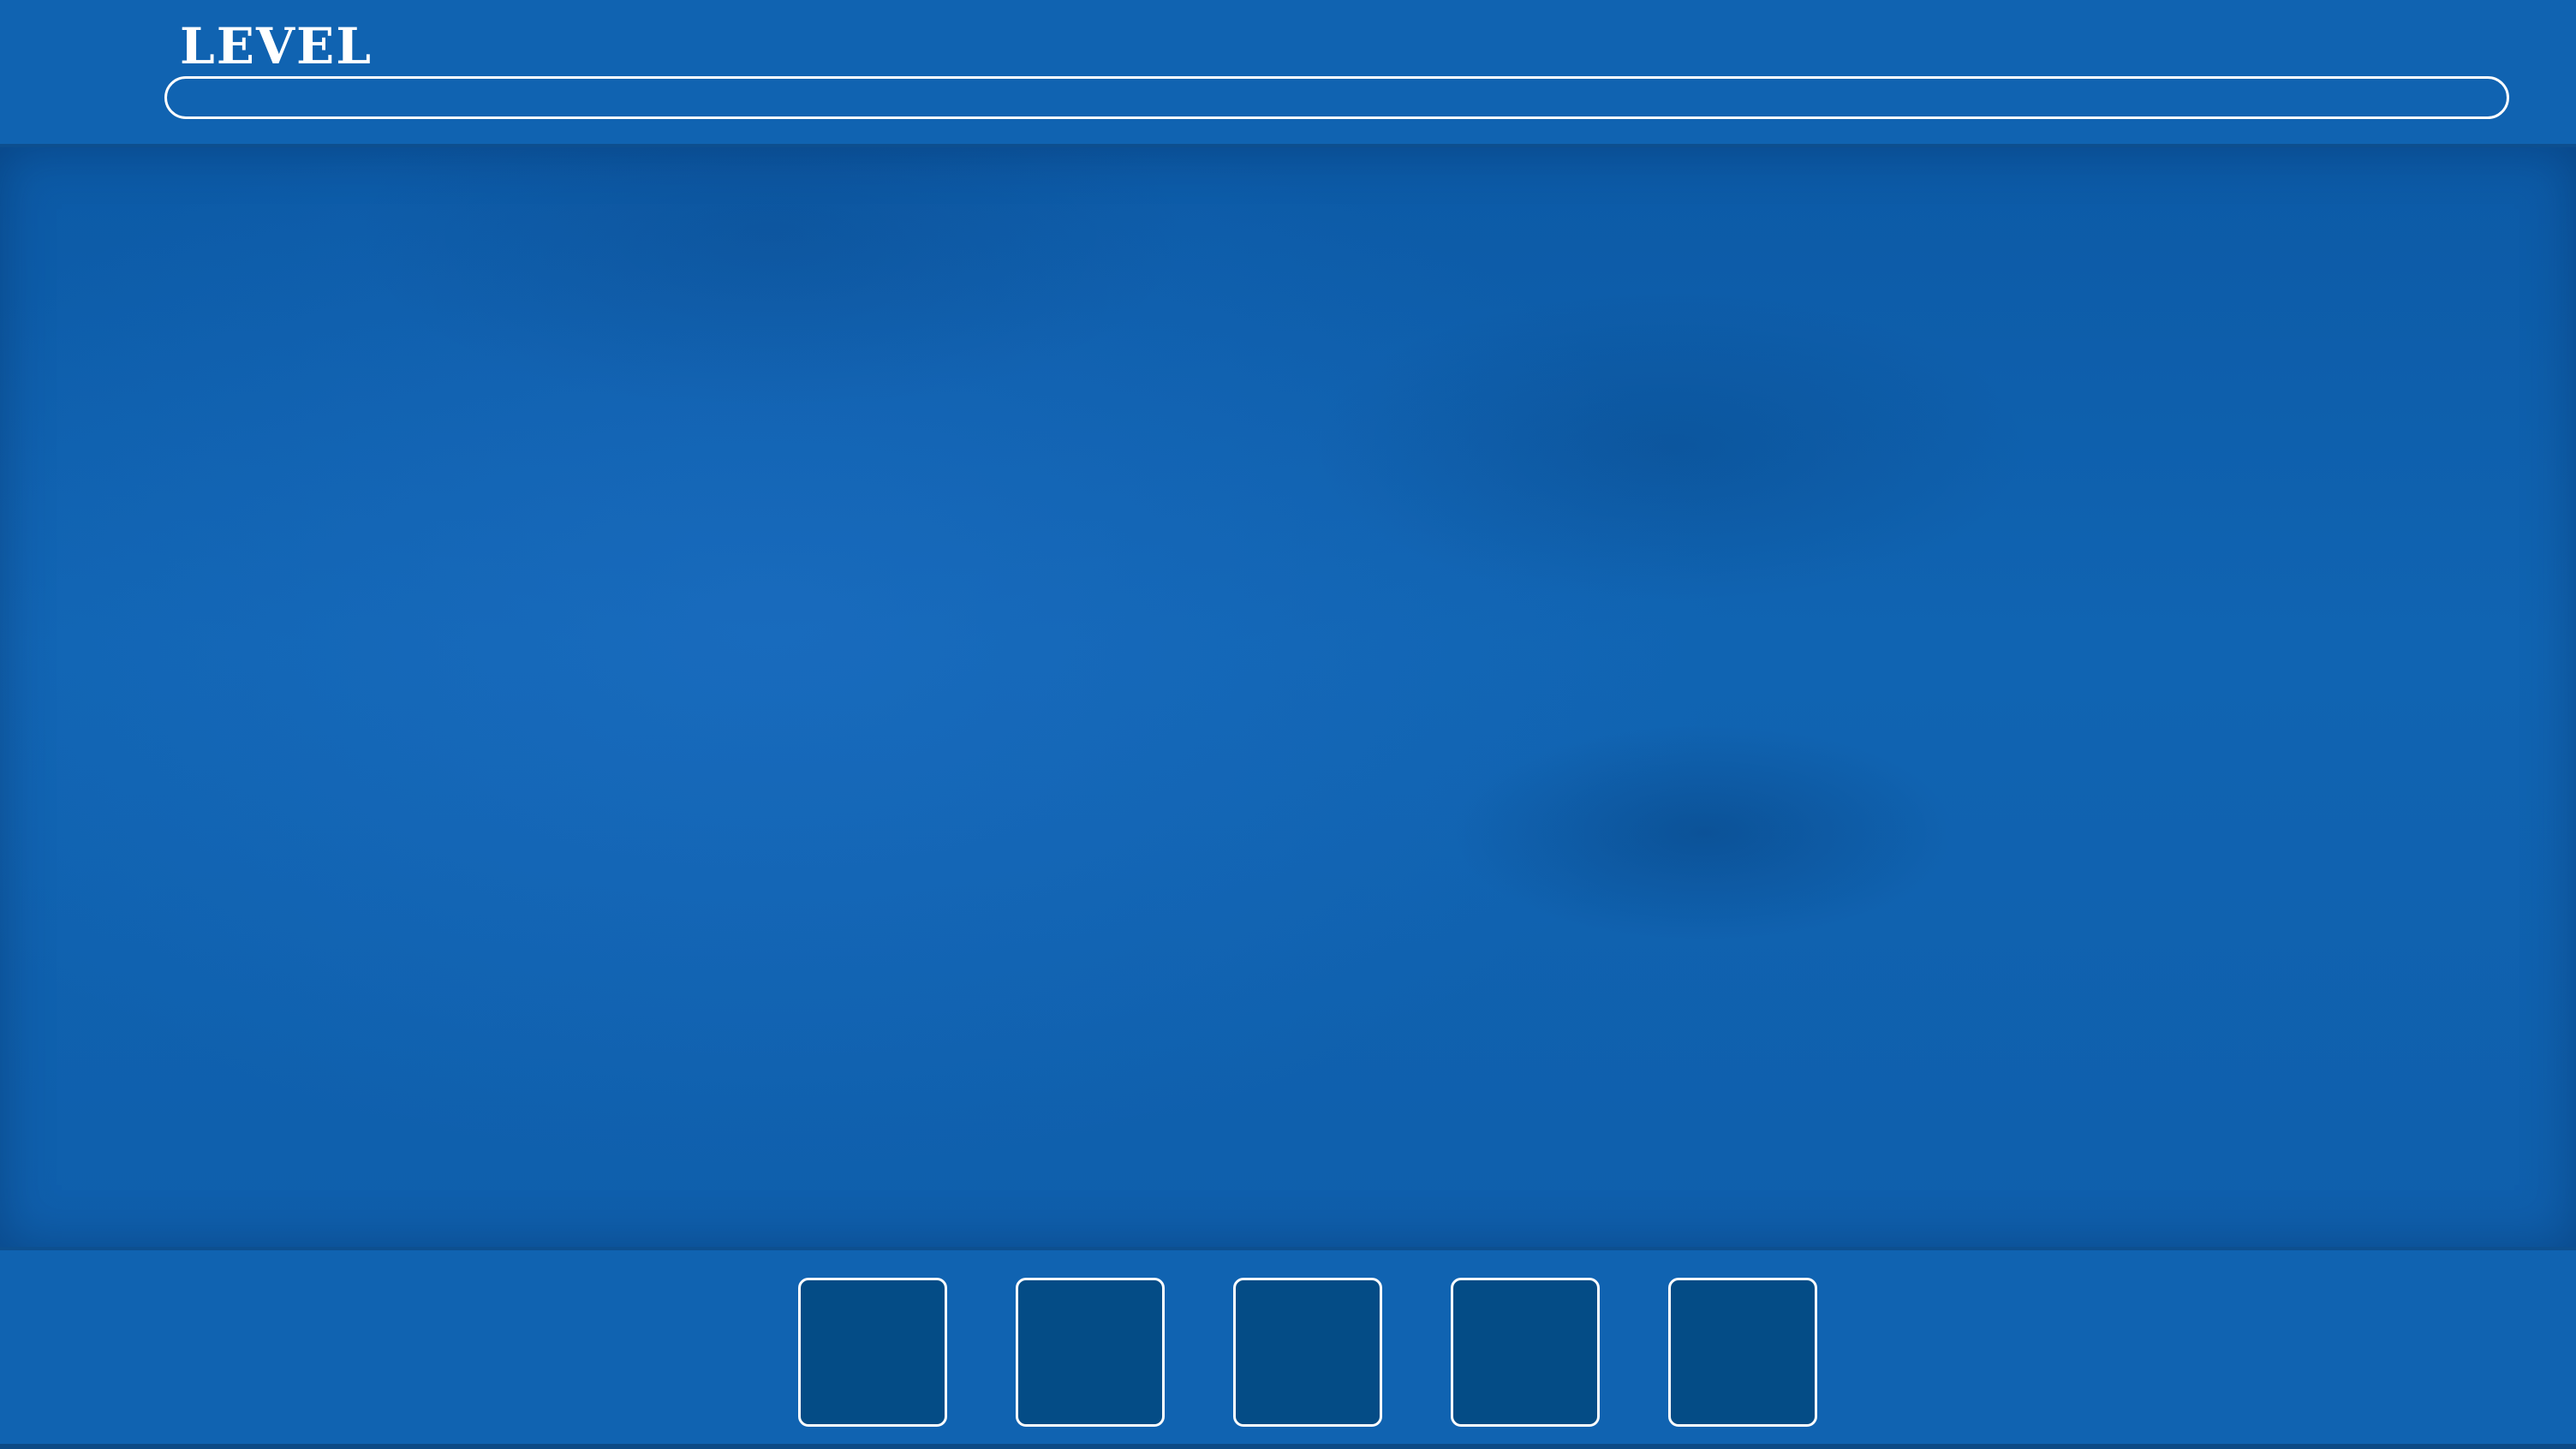  Describe the element at coordinates (276, 46) in the screenshot. I see `level-label: LEVEL` at that location.